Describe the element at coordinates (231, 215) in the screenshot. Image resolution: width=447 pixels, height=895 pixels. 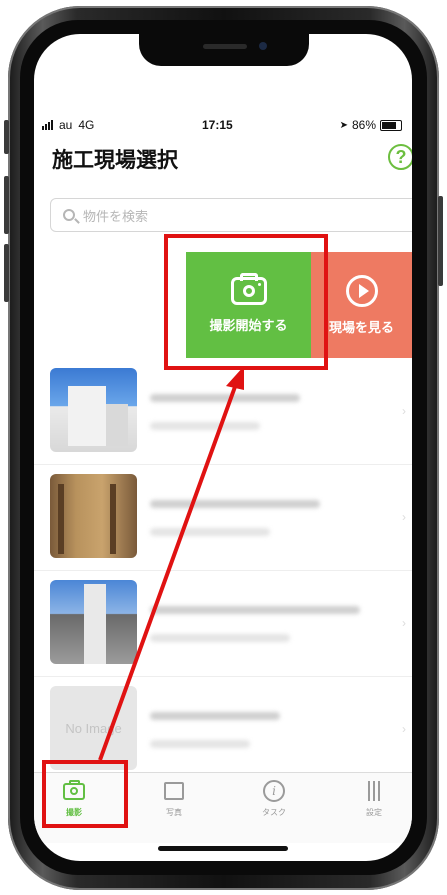
I see `search-input: 物件を検索` at that location.